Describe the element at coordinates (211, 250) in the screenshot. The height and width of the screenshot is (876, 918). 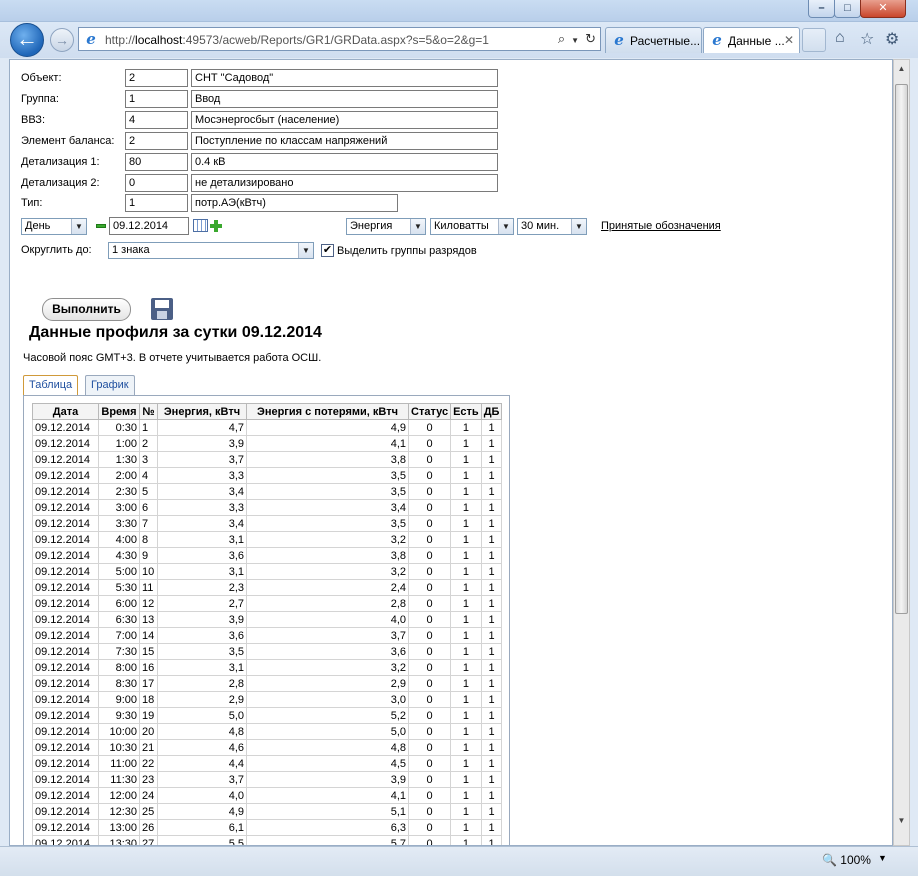
I see `round-select: 1 знака ▼` at that location.